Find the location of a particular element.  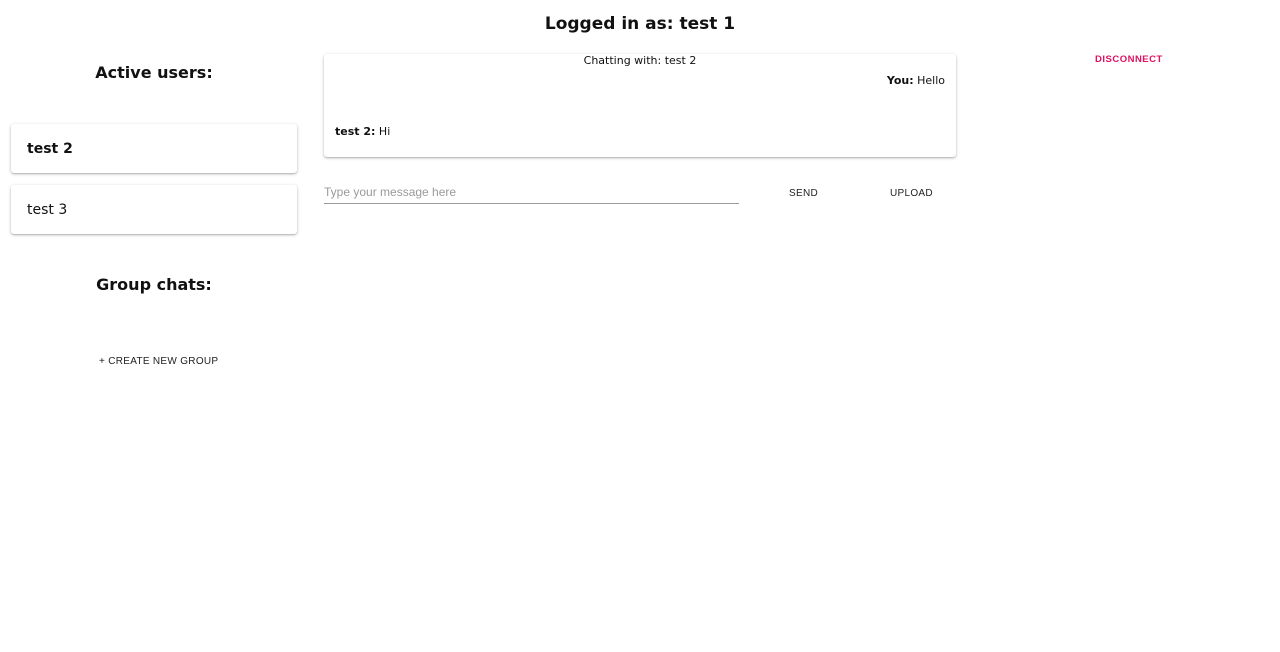

active-users-title: Active users: is located at coordinates (154, 72).